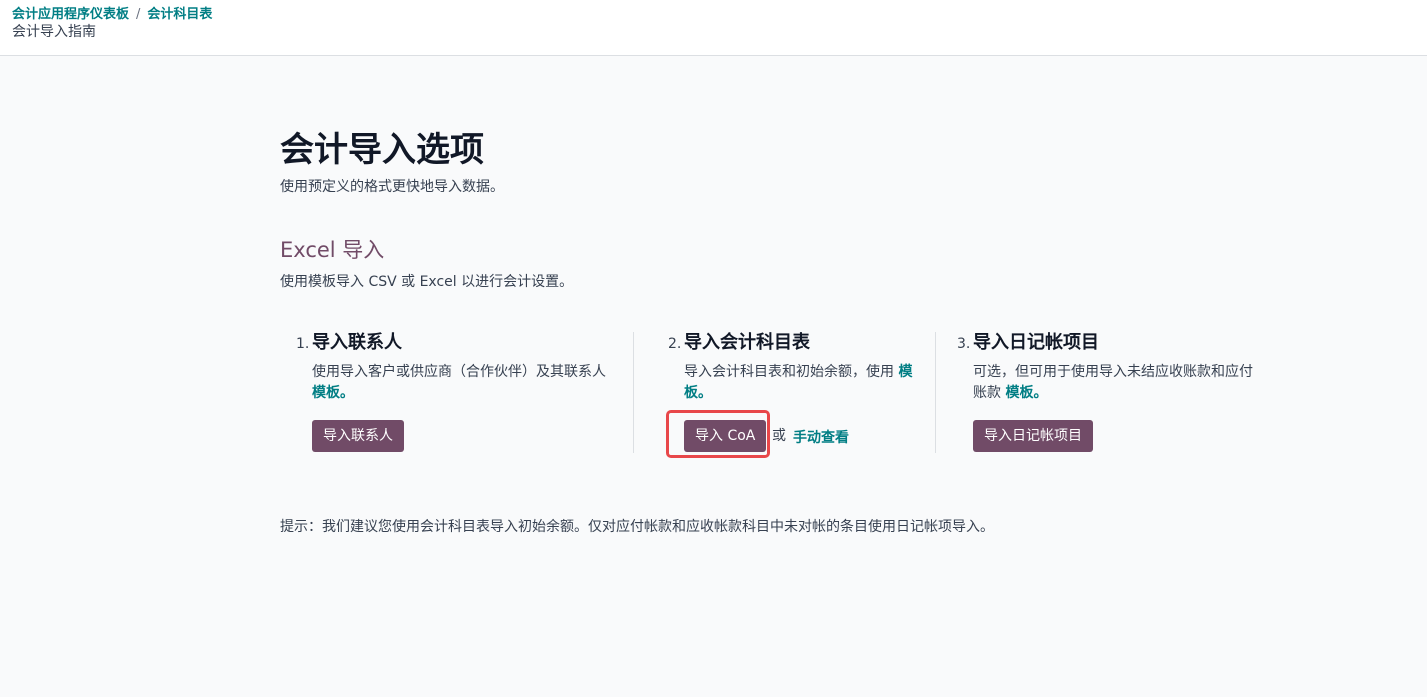 This screenshot has height=697, width=1427. What do you see at coordinates (718, 434) in the screenshot?
I see `highlight-box` at bounding box center [718, 434].